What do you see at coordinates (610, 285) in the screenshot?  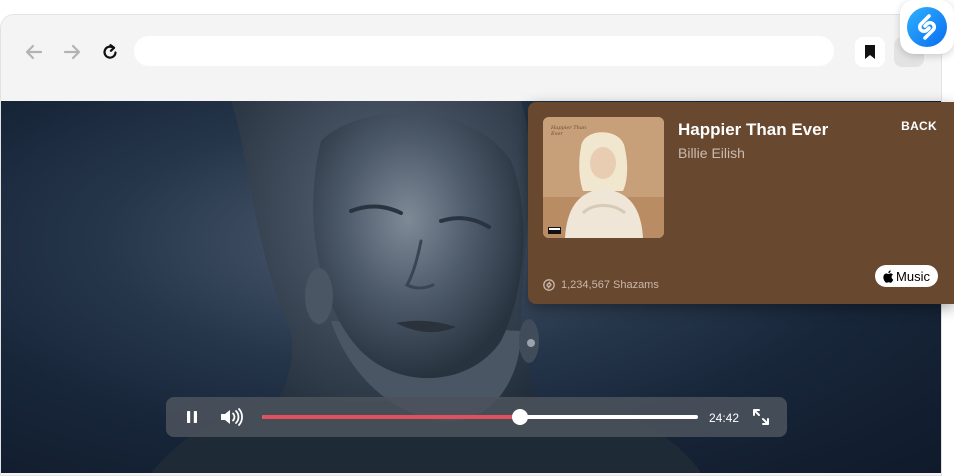 I see `shazam-count-text: 1,234,567 Shazams` at bounding box center [610, 285].